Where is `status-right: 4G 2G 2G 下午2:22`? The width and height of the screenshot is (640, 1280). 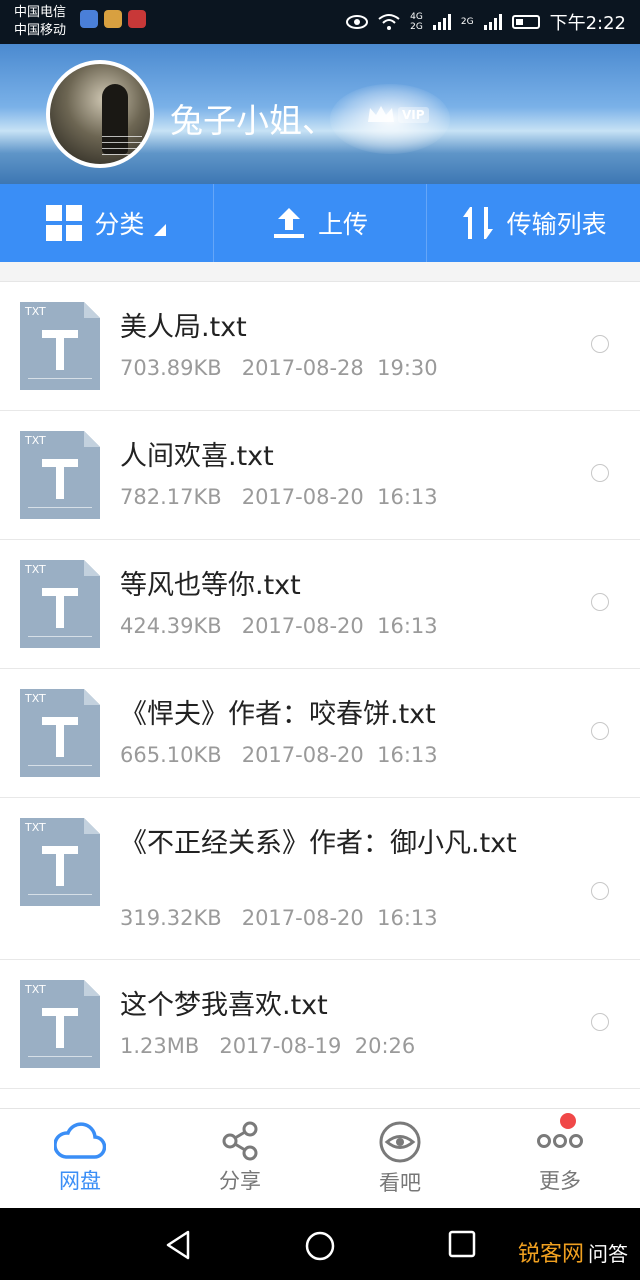 status-right: 4G 2G 2G 下午2:22 is located at coordinates (486, 22).